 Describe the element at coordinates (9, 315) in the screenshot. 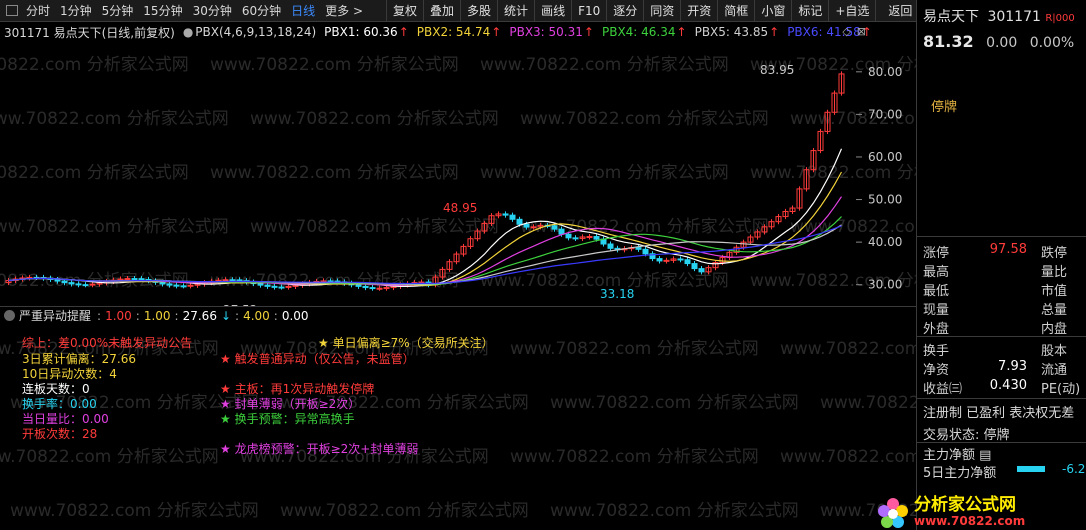

I see `indicator-toggle-icon` at that location.